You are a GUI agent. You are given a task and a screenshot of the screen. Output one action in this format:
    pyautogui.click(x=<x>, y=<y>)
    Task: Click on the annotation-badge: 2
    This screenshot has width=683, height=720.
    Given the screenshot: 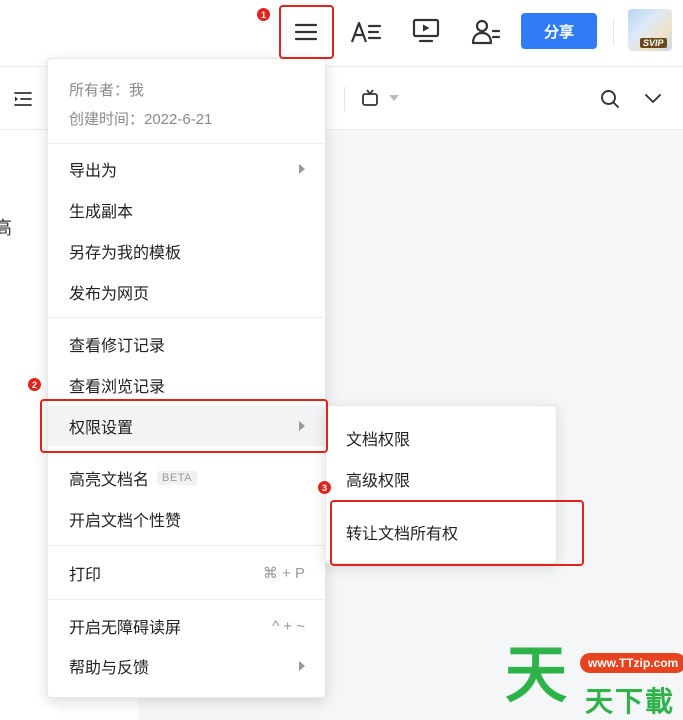 What is the action you would take?
    pyautogui.click(x=34, y=384)
    